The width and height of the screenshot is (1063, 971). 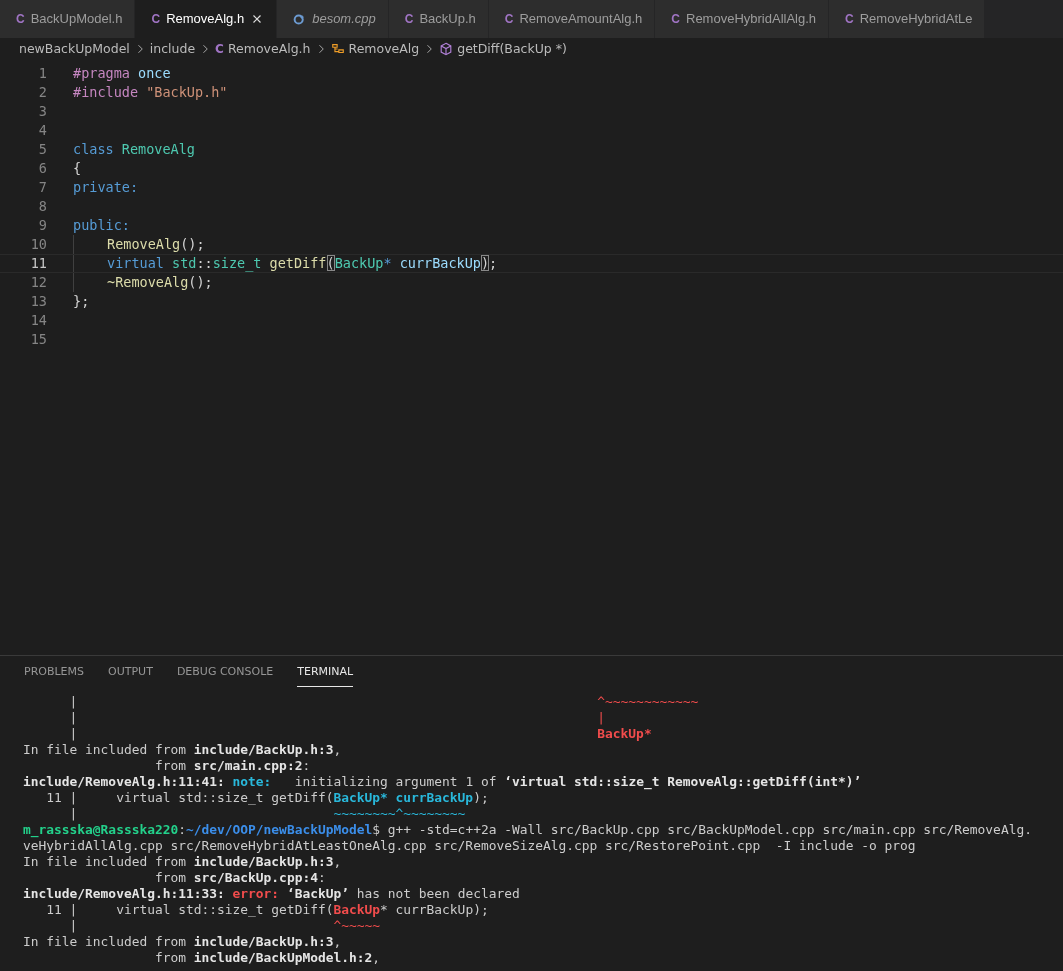 What do you see at coordinates (470, 845) in the screenshot?
I see `terminal-line: veHybridAllAlg.cpp src/RemoveHybridAtLeastOneAlg.cpp src/RemoveSizeAlg.cpp src/RestorePoint.cpp -I include -o prog` at bounding box center [470, 845].